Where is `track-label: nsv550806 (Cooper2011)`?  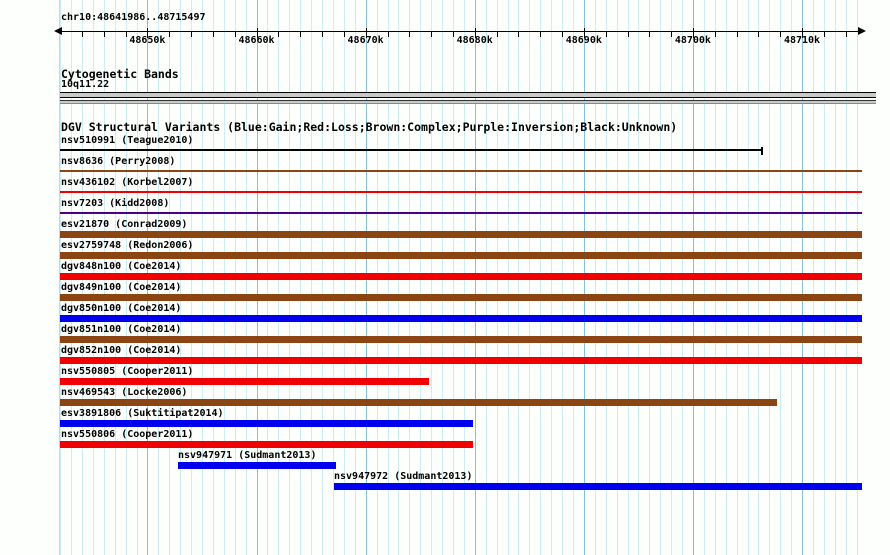
track-label: nsv550806 (Cooper2011) is located at coordinates (127, 434).